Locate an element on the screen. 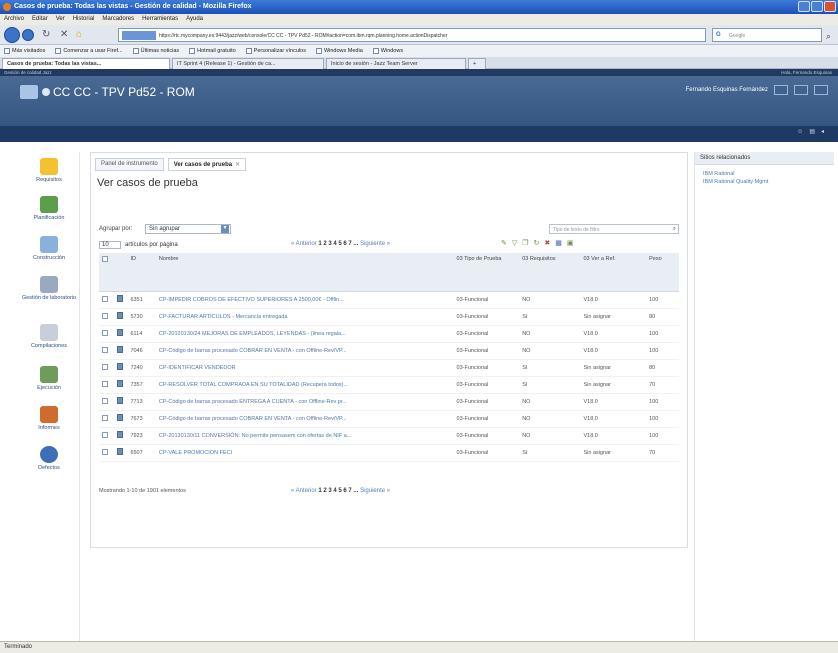 This screenshot has width=838, height=653. settings-icon is located at coordinates (801, 90).